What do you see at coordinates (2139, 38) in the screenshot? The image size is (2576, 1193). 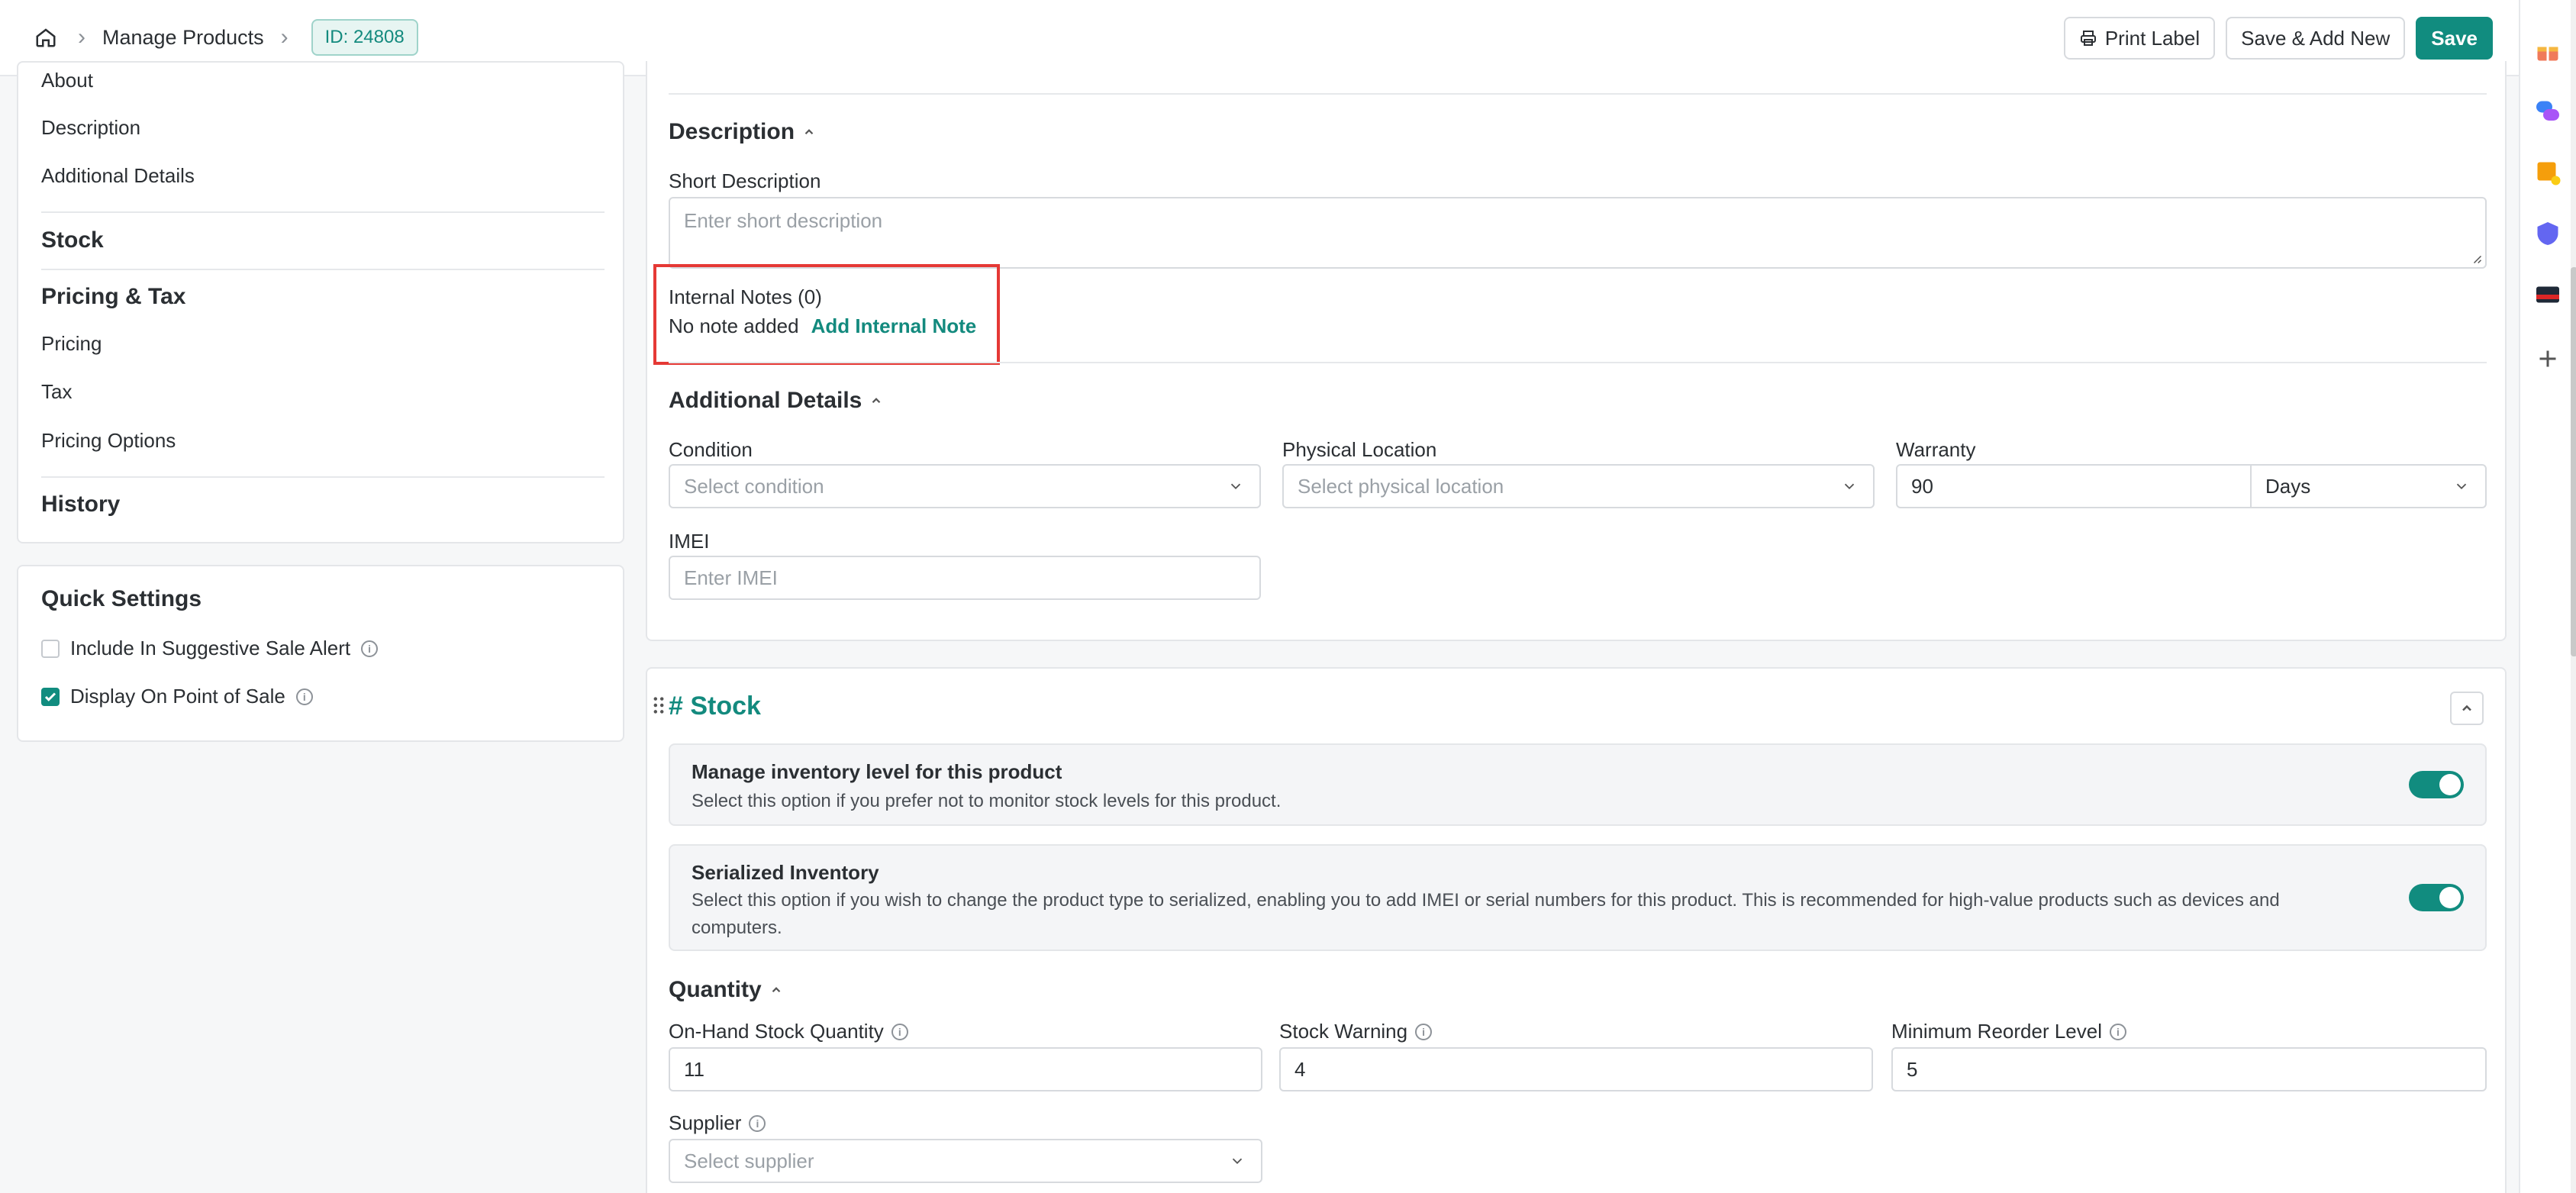 I see `print-label-button: Print Label` at bounding box center [2139, 38].